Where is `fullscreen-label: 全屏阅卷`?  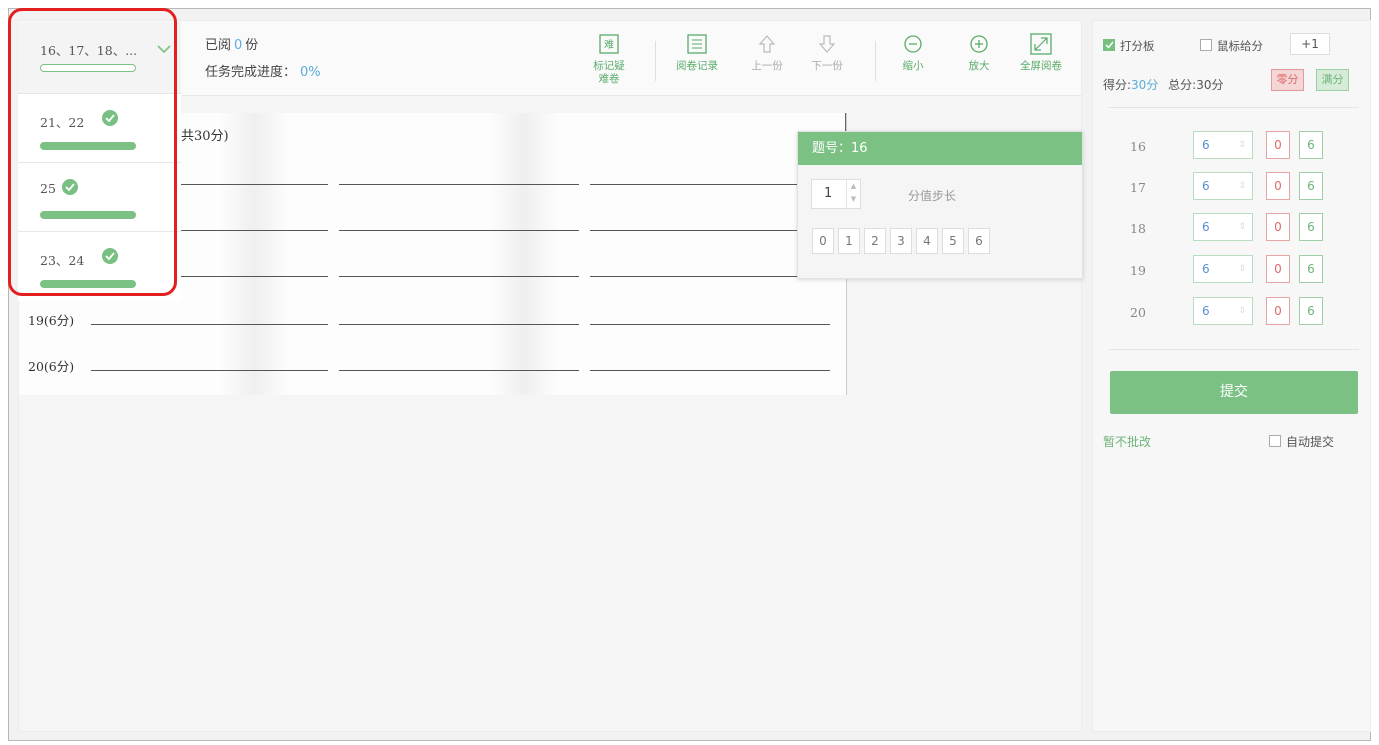 fullscreen-label: 全屏阅卷 is located at coordinates (1041, 66).